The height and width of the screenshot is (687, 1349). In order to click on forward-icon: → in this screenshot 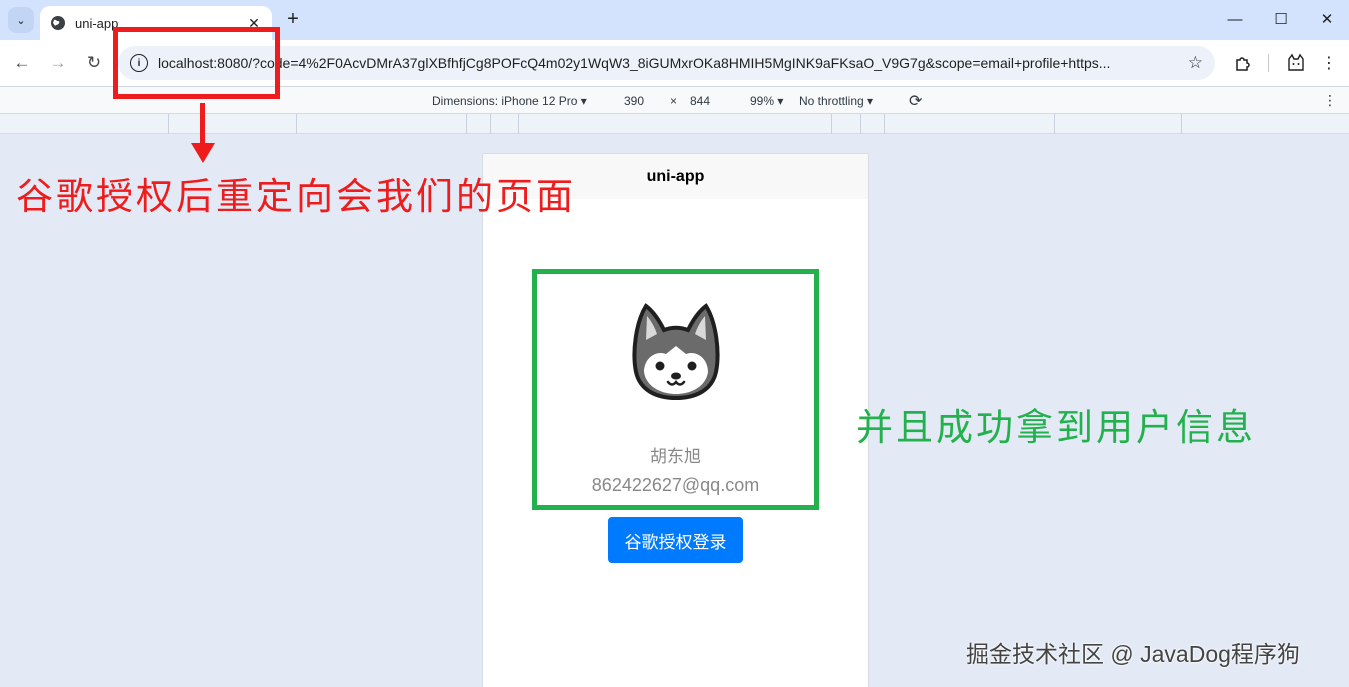, I will do `click(58, 63)`.